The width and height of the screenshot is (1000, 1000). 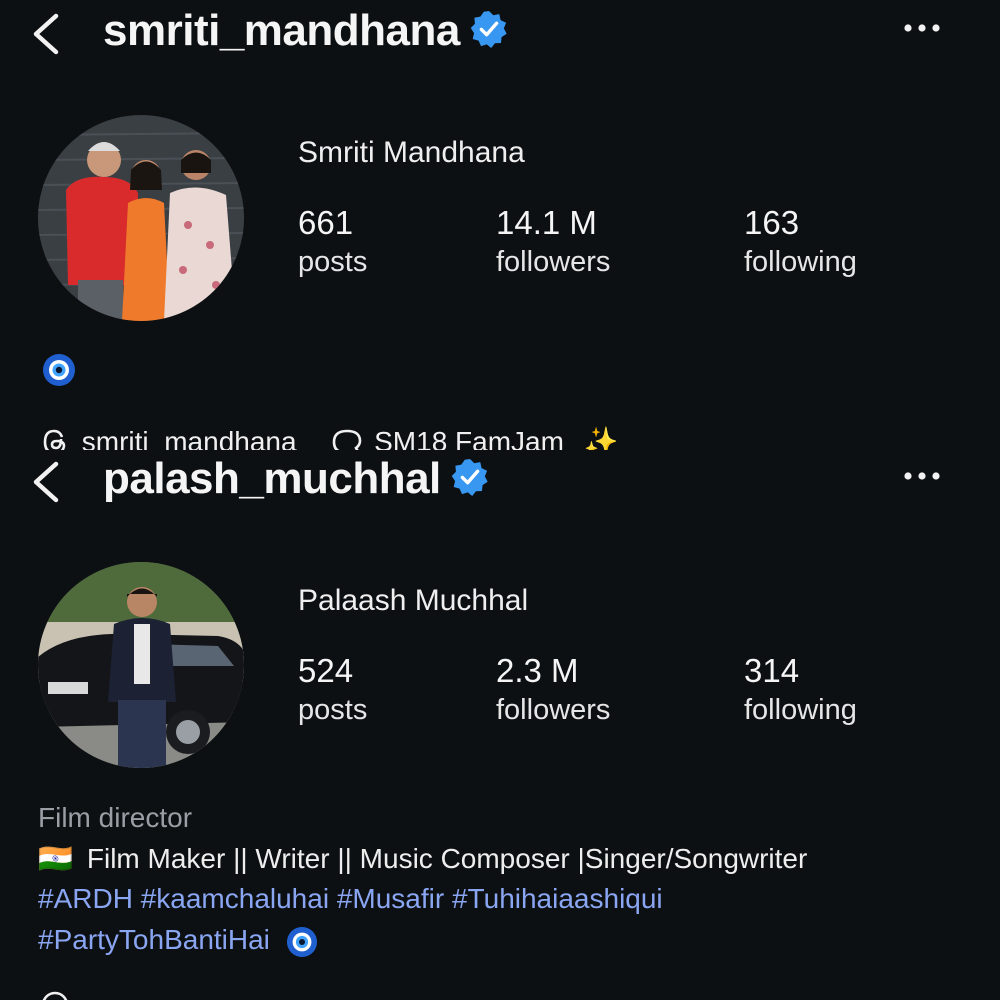 I want to click on profile-links: smriti_mandhana SM18 FamJam ✨, so click(x=329, y=437).